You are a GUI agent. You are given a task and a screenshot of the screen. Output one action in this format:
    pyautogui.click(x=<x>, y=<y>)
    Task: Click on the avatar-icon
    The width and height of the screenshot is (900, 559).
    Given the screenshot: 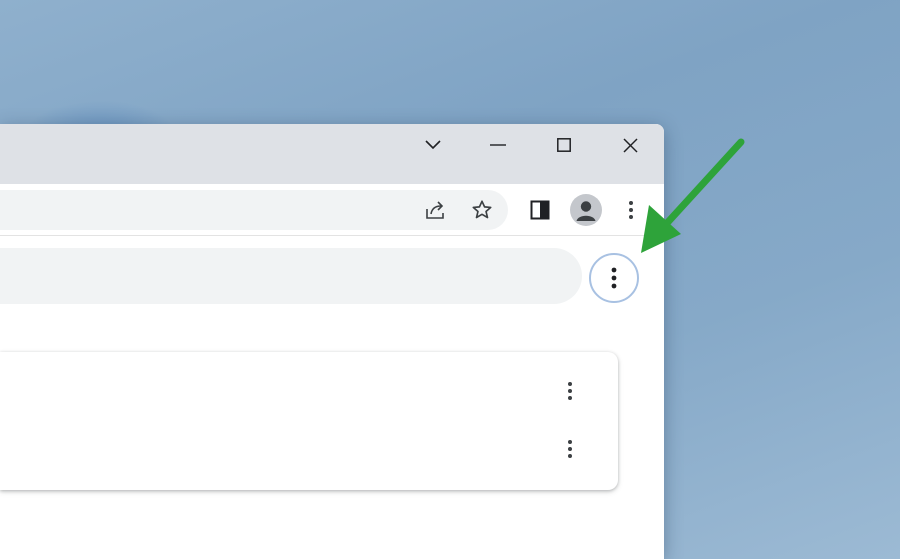 What is the action you would take?
    pyautogui.click(x=586, y=211)
    